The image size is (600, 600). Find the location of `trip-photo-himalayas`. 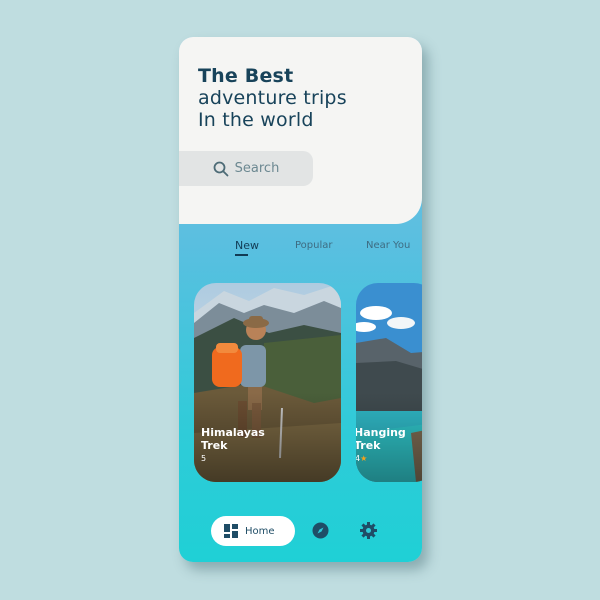

trip-photo-himalayas is located at coordinates (267, 382).